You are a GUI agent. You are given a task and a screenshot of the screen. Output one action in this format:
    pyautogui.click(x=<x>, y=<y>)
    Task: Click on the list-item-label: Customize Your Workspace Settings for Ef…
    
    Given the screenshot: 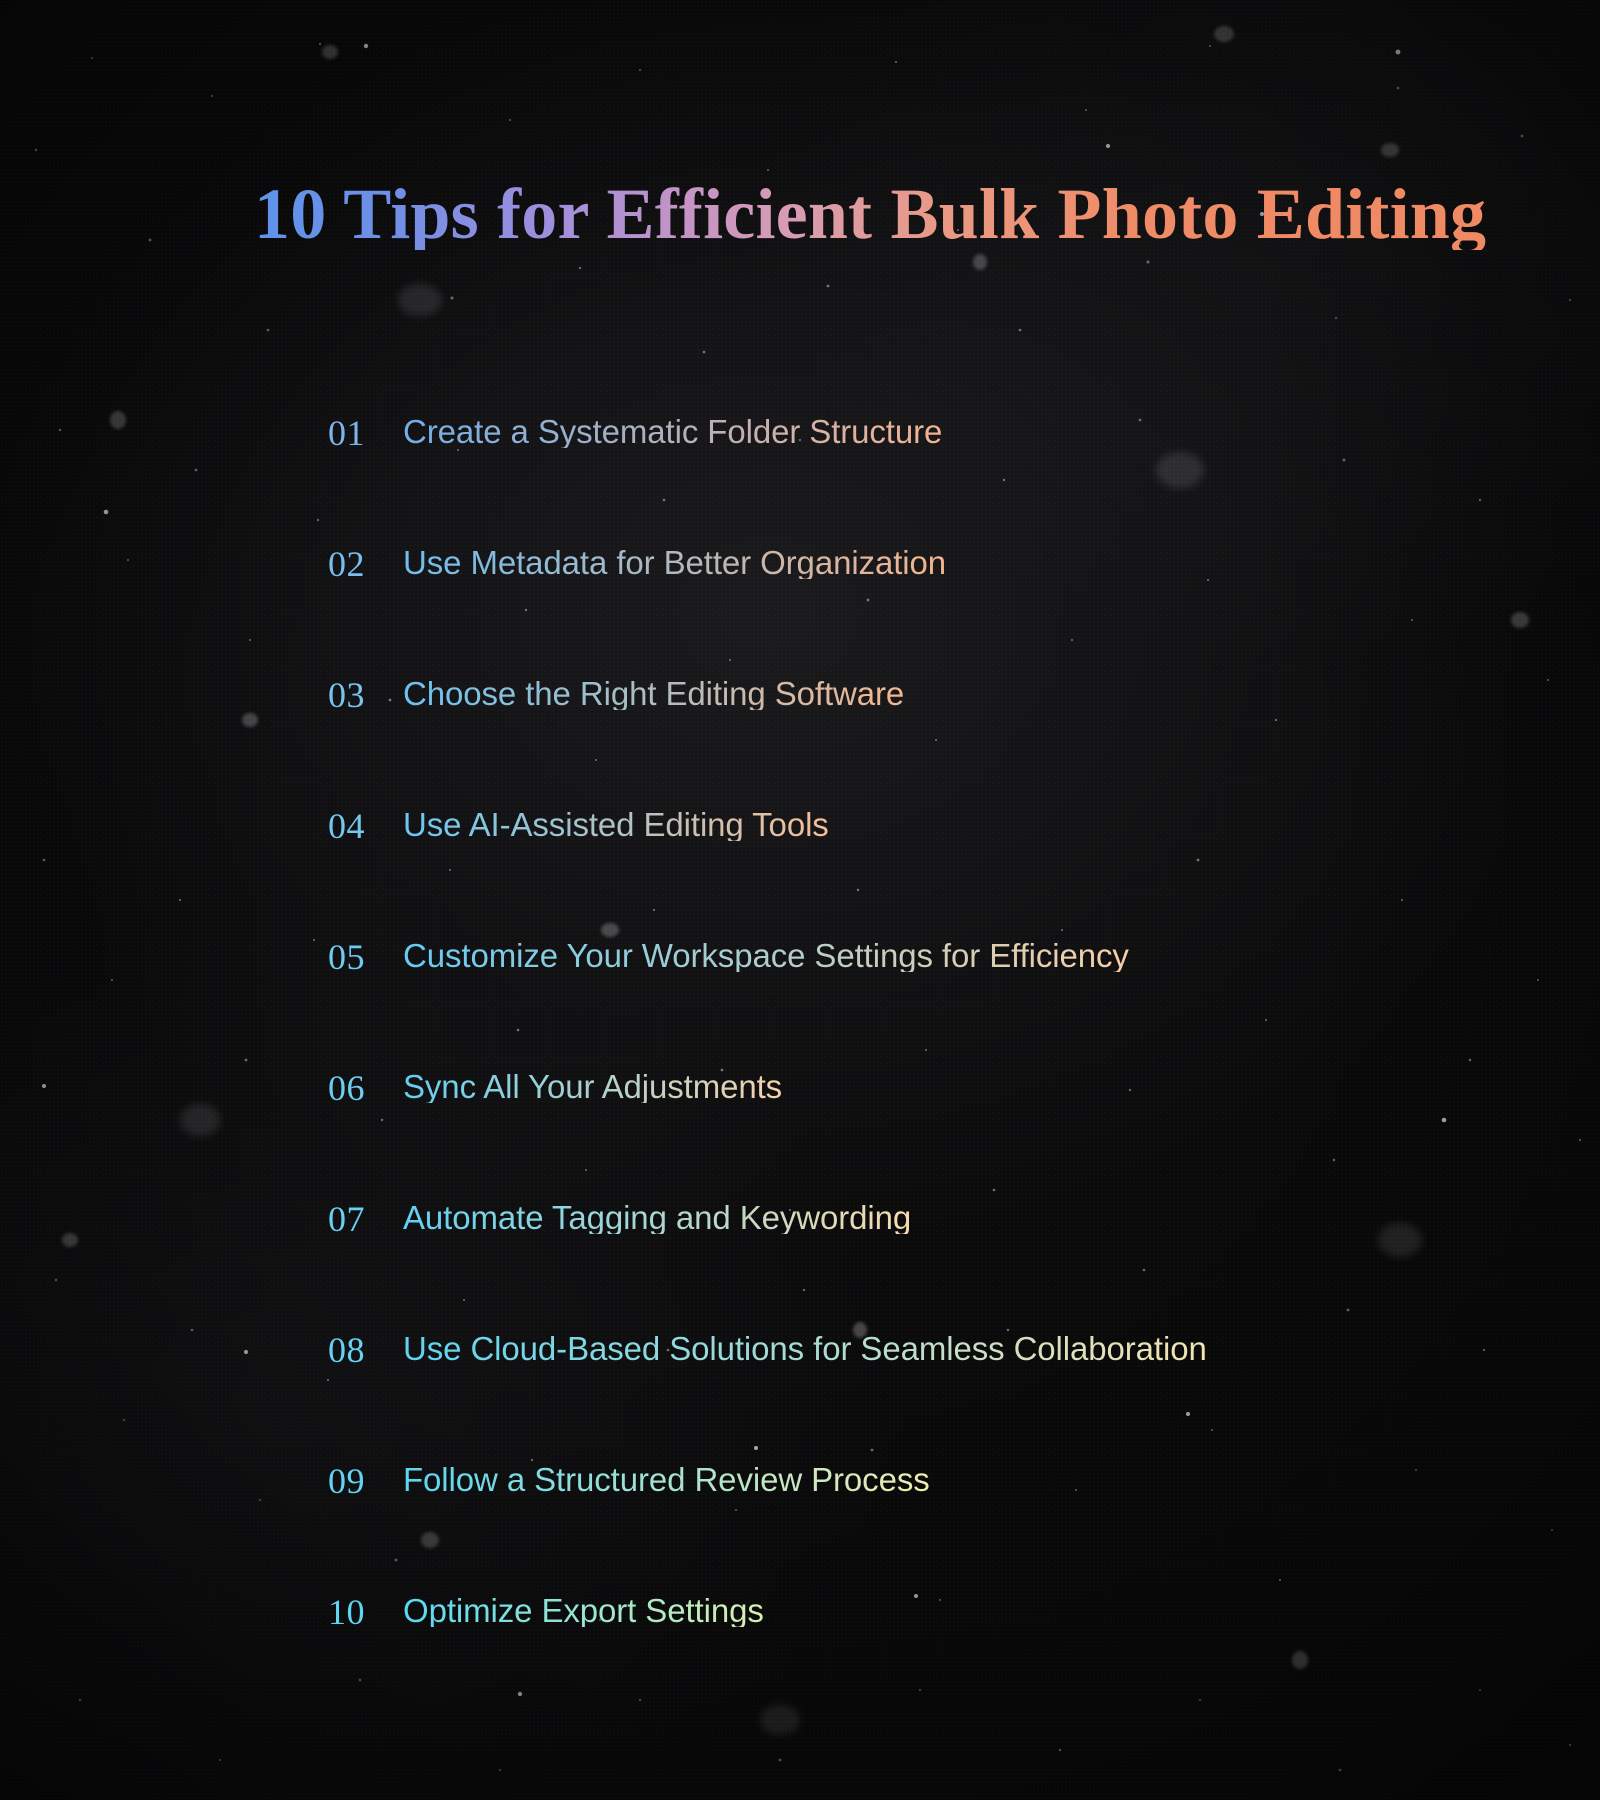 What is the action you would take?
    pyautogui.click(x=766, y=955)
    